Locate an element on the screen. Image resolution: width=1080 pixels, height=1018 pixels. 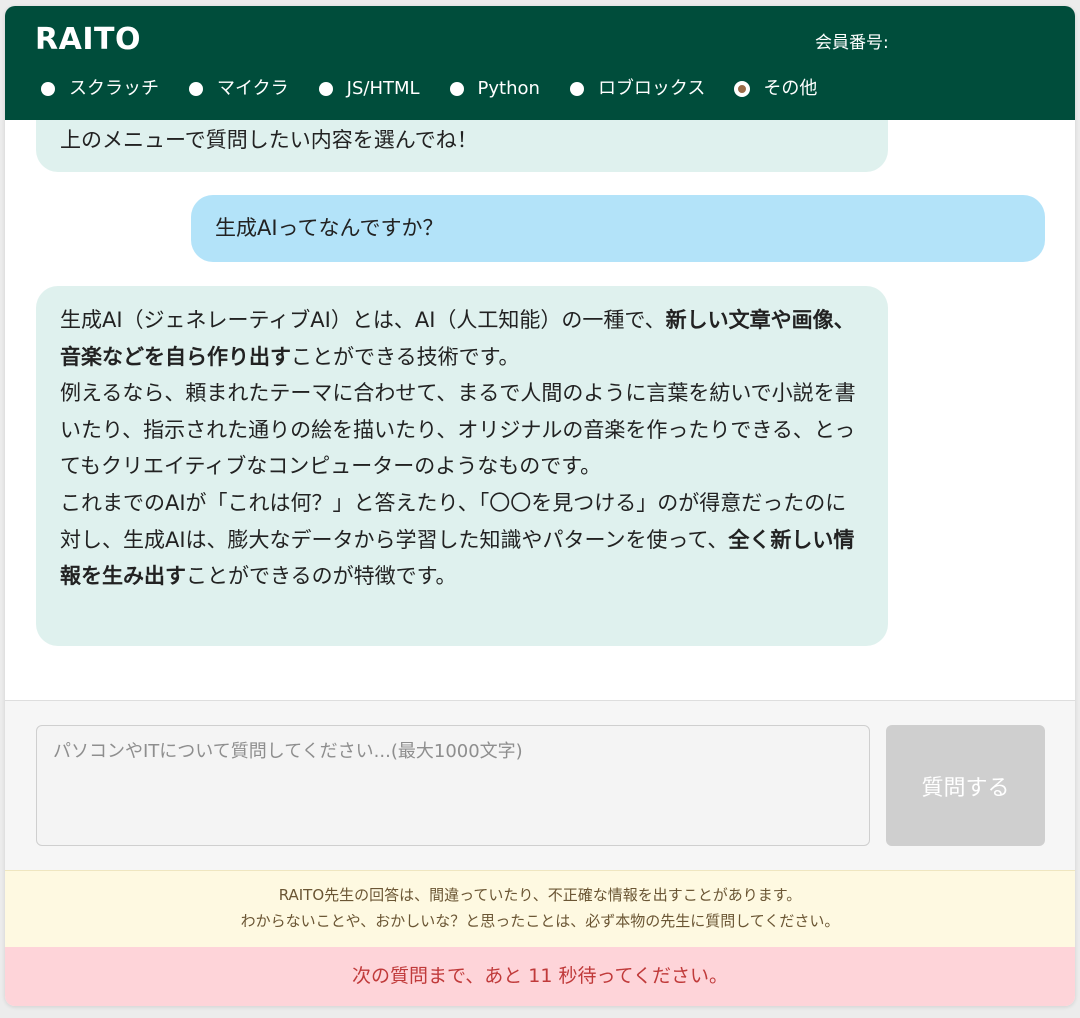
logo: RAITO is located at coordinates (88, 39).